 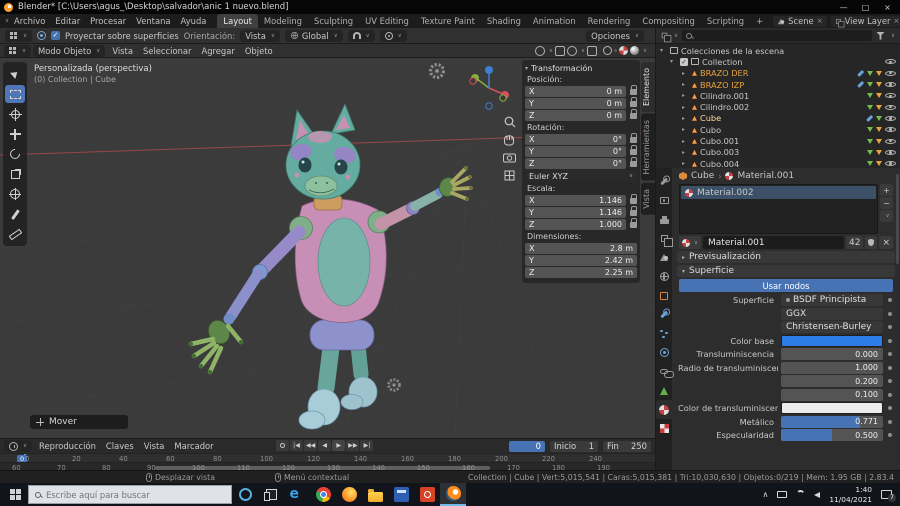 What do you see at coordinates (690, 242) in the screenshot?
I see `browse-material-button: ∨` at bounding box center [690, 242].